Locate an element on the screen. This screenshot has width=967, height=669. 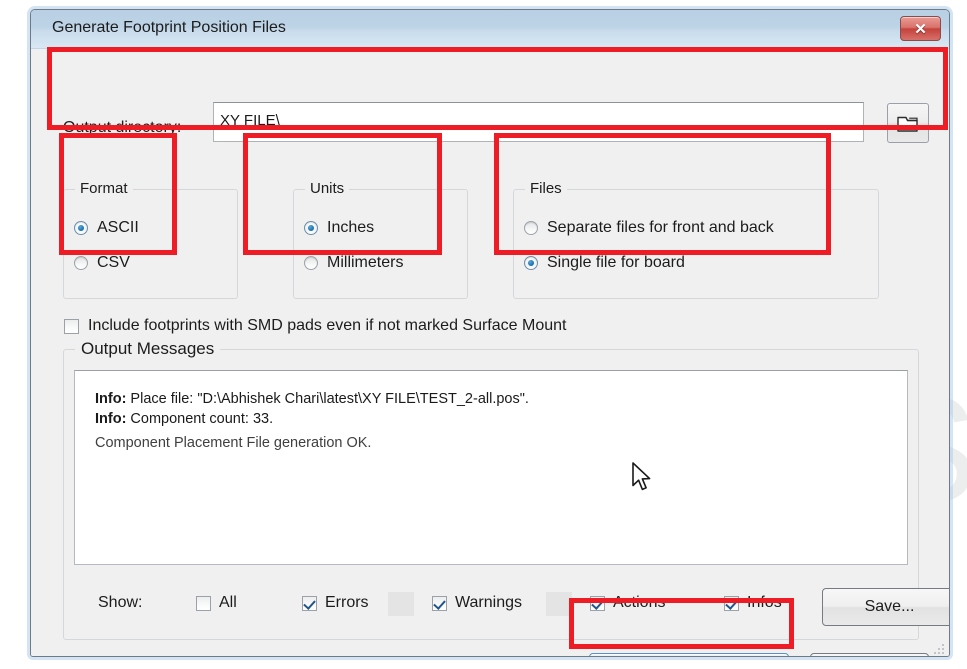
dialog-titlebar: Generate Footprint Position Files ✕ is located at coordinates (490, 29).